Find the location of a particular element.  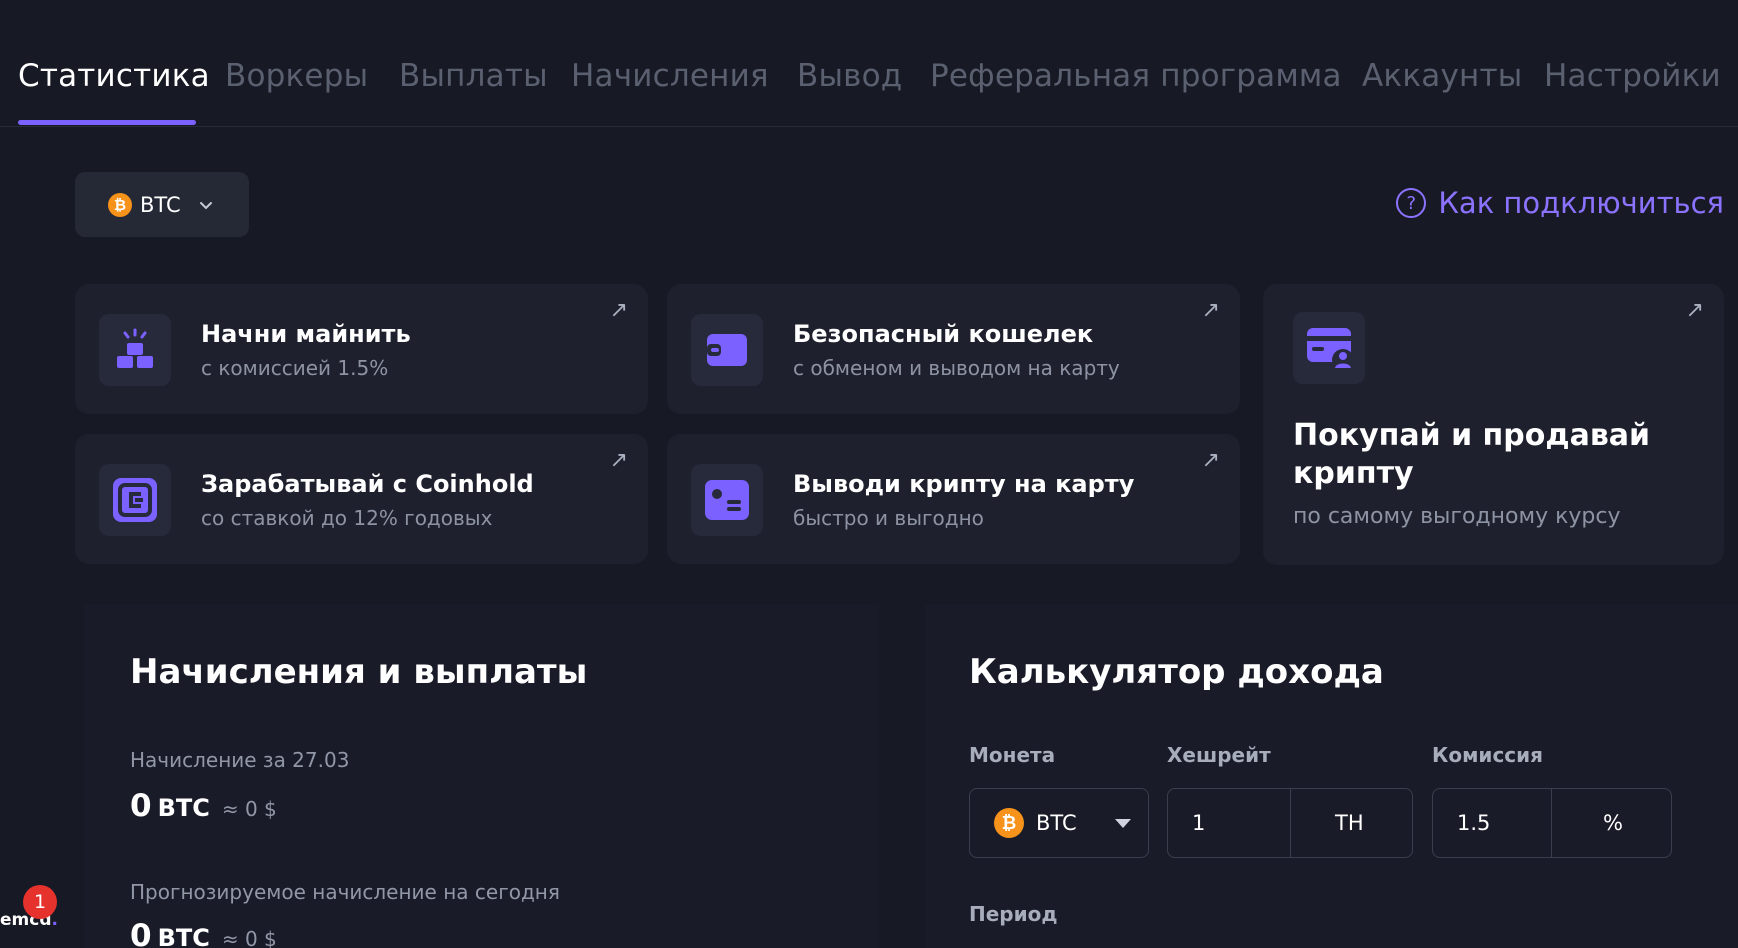

tab-payouts: Выплаты is located at coordinates (473, 76).